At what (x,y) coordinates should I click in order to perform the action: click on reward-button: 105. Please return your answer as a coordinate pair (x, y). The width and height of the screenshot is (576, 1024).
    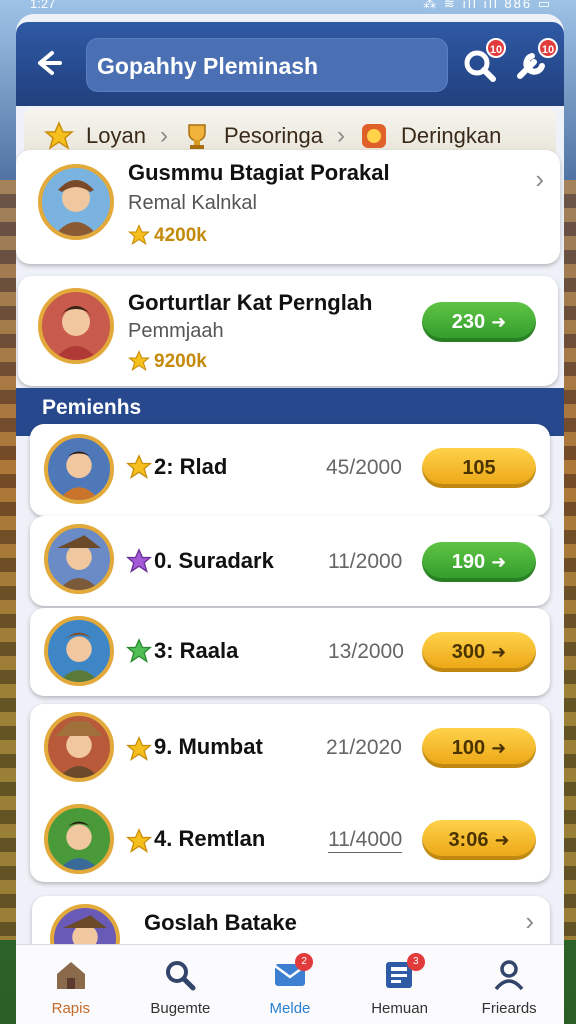
    Looking at the image, I should click on (479, 468).